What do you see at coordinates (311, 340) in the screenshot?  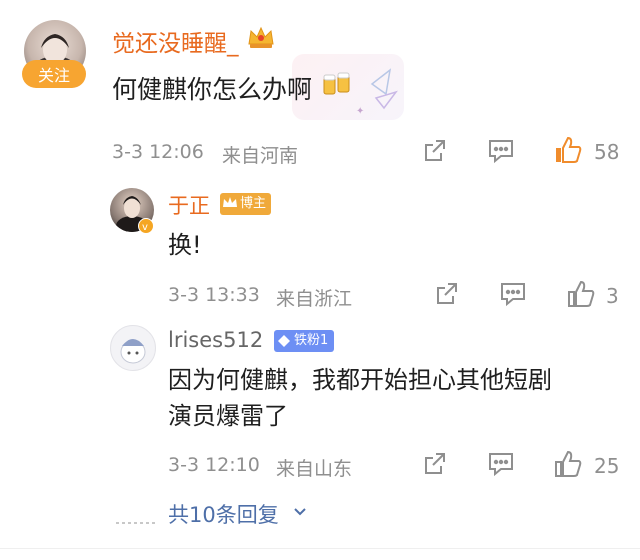 I see `fan-badge-label: 铁粉1` at bounding box center [311, 340].